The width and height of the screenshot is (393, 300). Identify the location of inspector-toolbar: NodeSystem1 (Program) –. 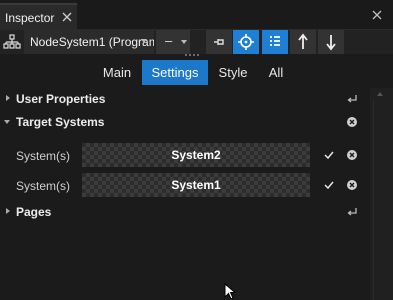
(196, 42).